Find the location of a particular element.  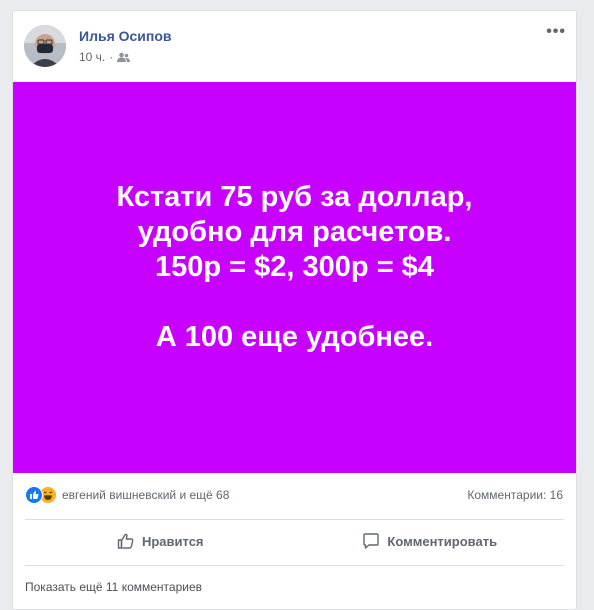

reactors-text: евгений вишневский и ещё 68 is located at coordinates (145, 495).